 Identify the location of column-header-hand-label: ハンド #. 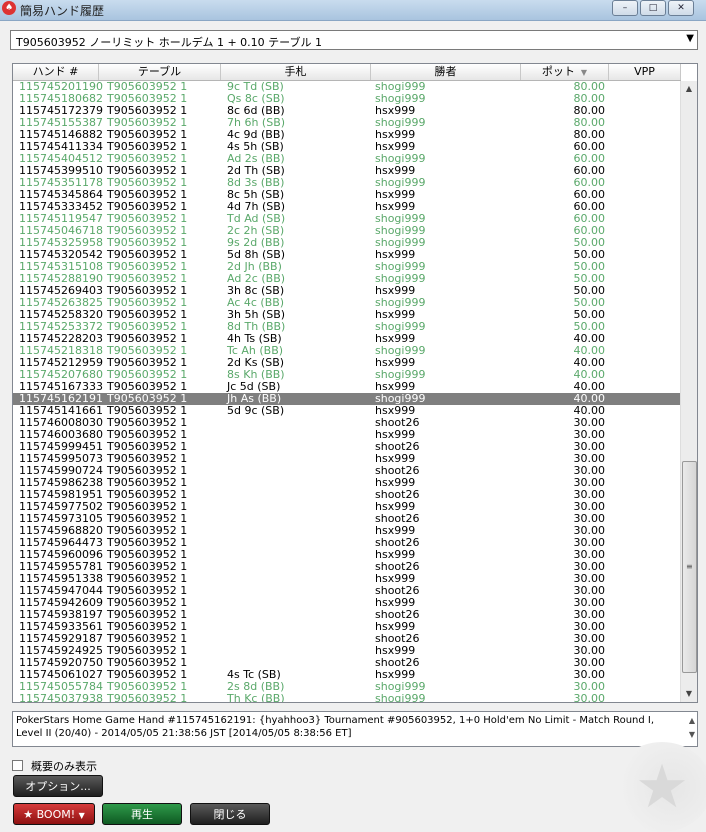
(55, 71).